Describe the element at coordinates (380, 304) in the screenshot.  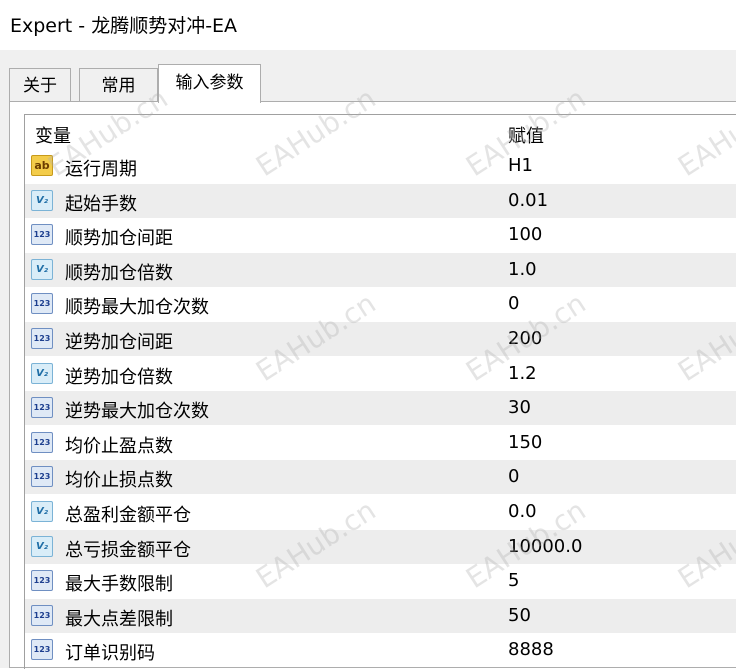
I see `table-row: 123 顺势最大加仓次数 0` at that location.